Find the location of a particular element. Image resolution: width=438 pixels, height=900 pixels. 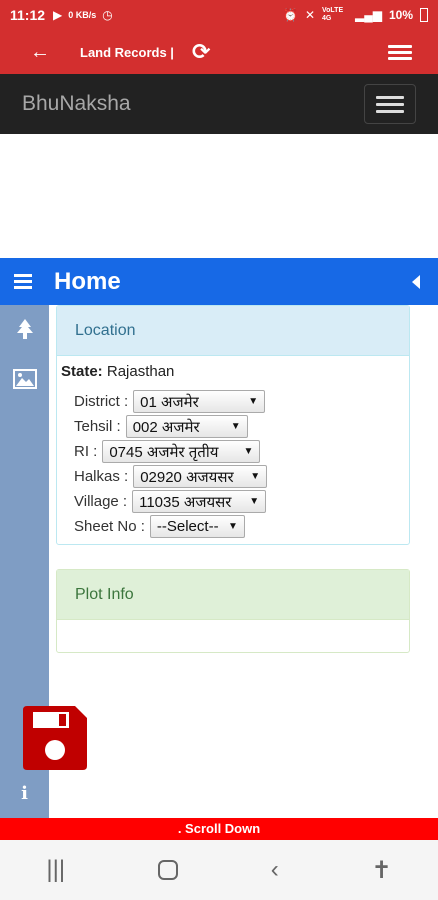

tree-icon is located at coordinates (24, 330).